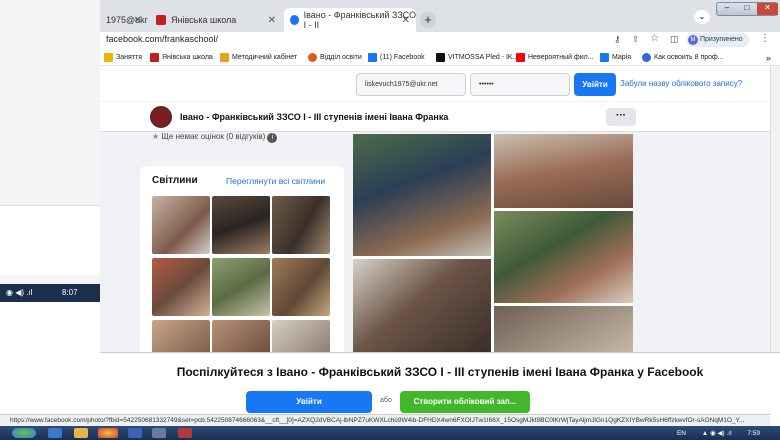 The width and height of the screenshot is (780, 440). What do you see at coordinates (187, 57) in the screenshot?
I see `bookmark-label: Янівська школа` at bounding box center [187, 57].